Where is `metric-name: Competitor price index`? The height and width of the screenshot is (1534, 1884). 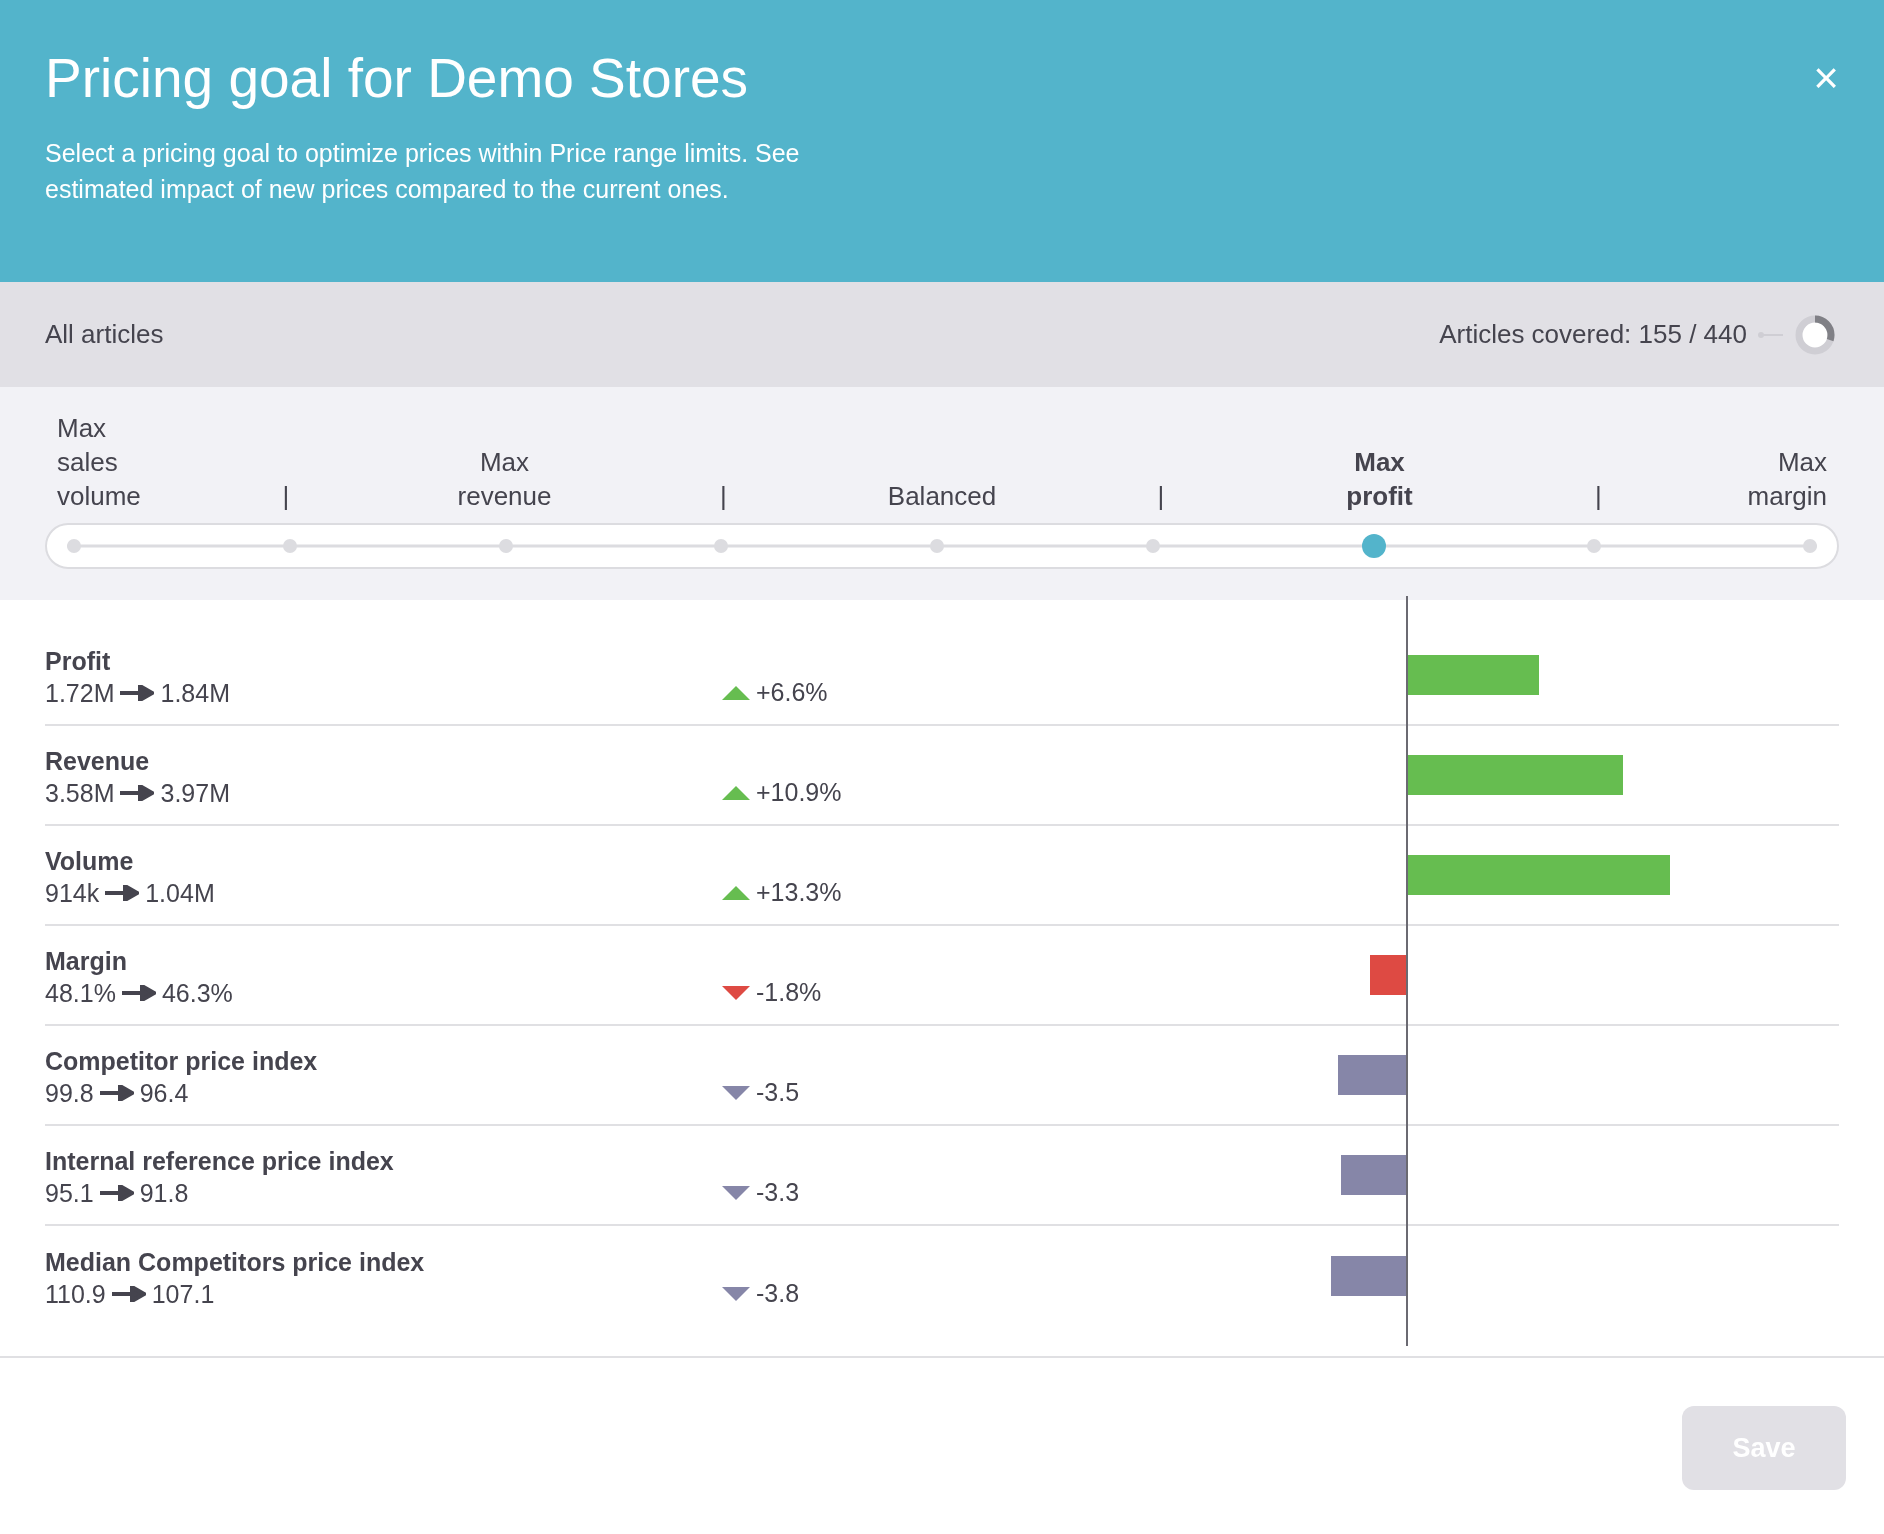 metric-name: Competitor price index is located at coordinates (182, 1061).